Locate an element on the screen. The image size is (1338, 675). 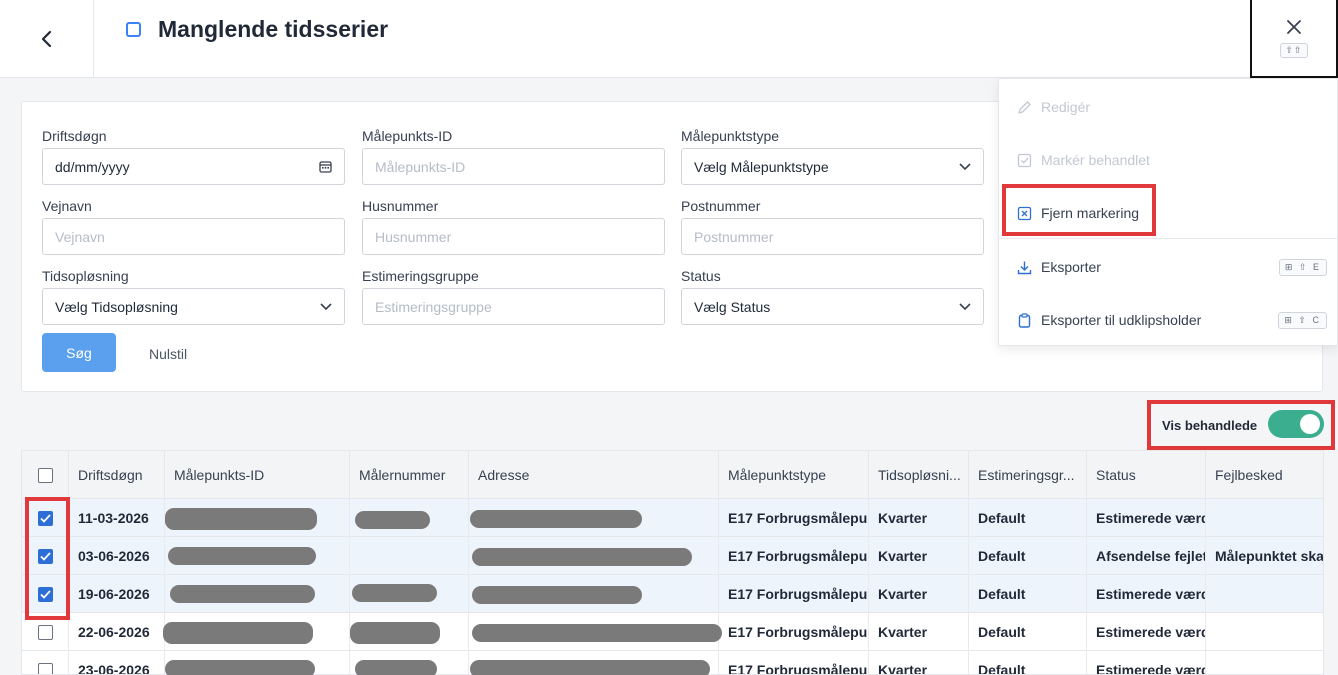
postnummer-input: Postnummer is located at coordinates (832, 236).